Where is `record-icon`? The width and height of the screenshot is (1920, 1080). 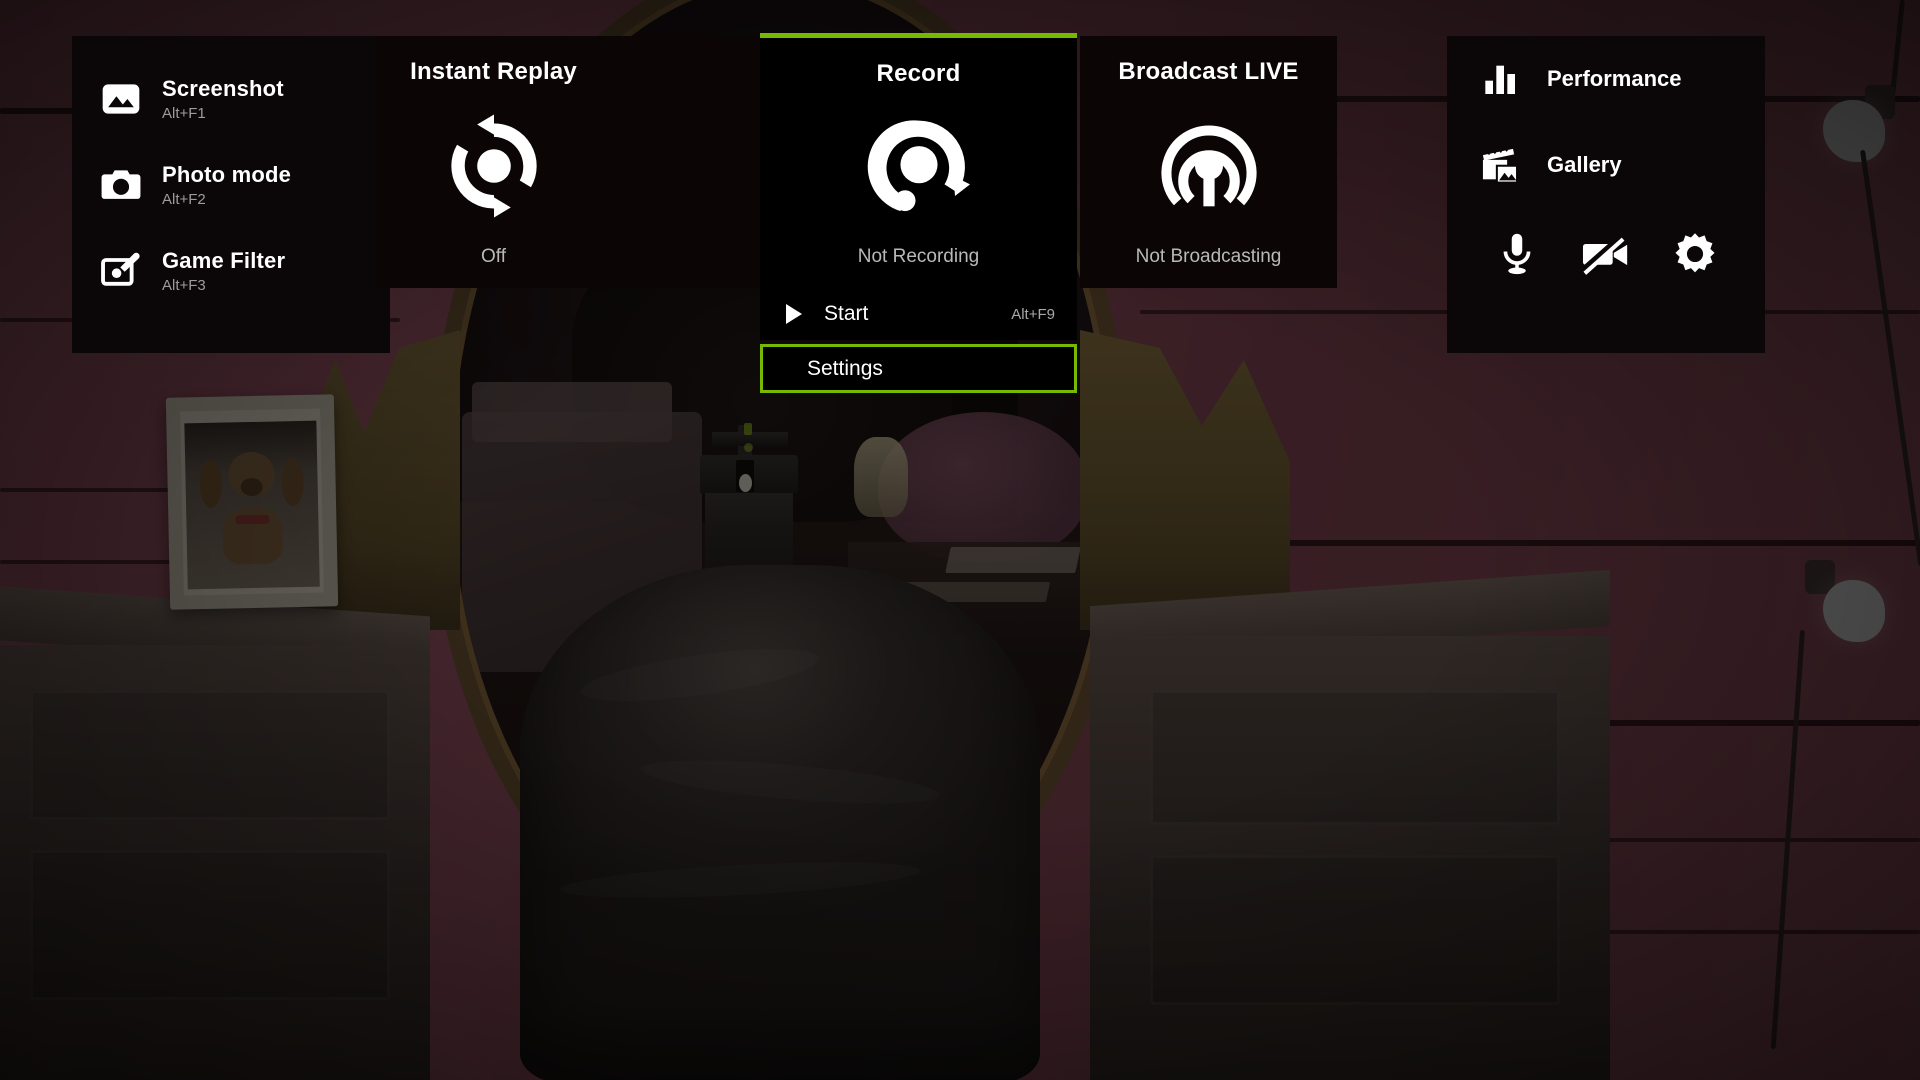
record-icon is located at coordinates (919, 167).